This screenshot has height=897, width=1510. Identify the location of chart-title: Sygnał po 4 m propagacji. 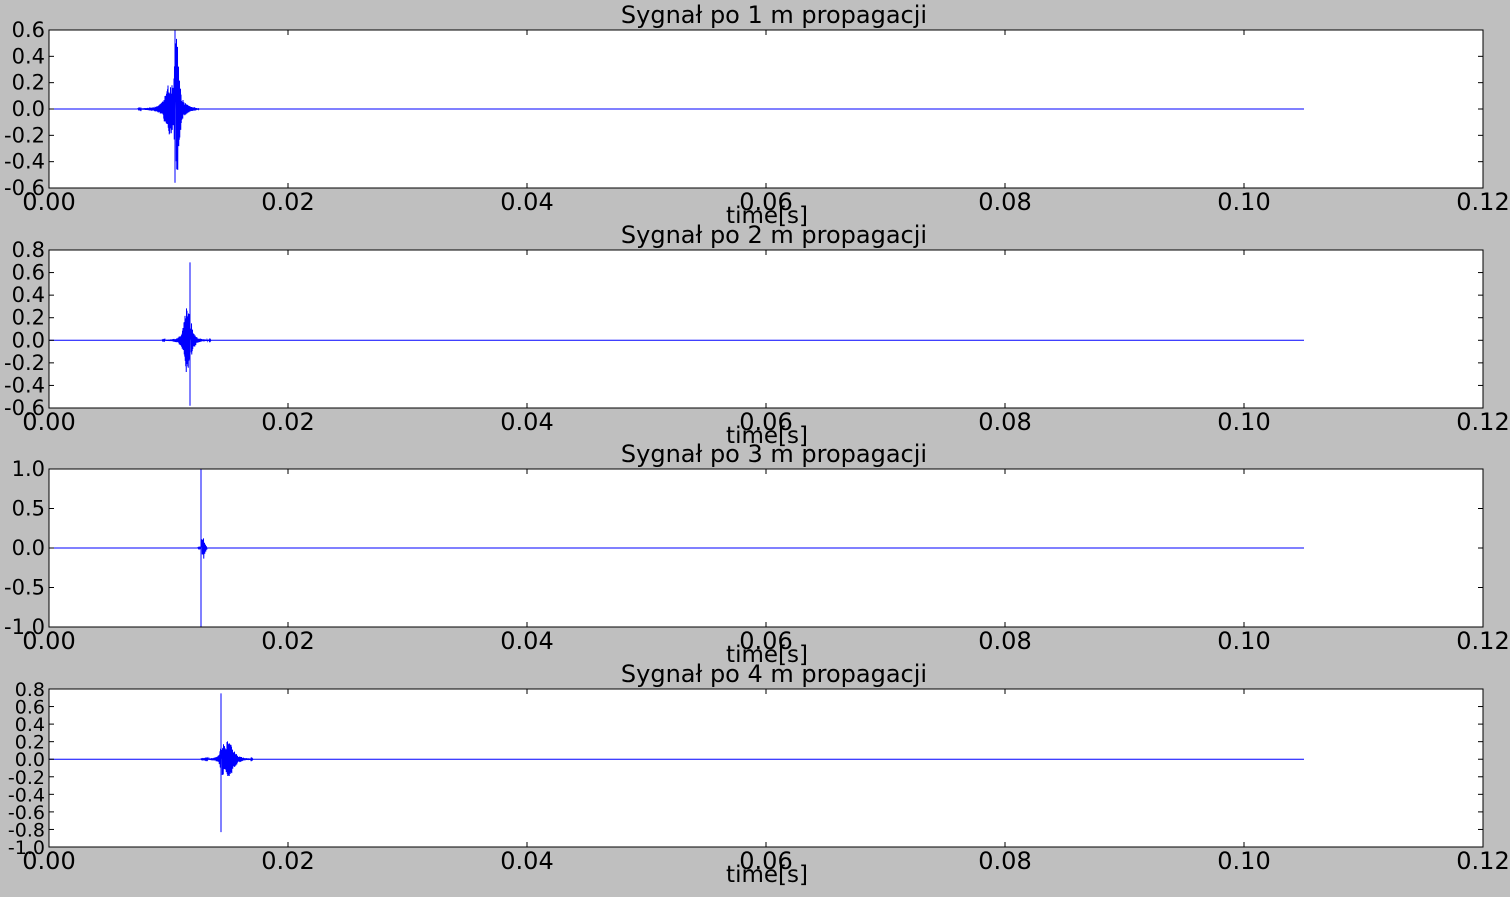
(774, 674).